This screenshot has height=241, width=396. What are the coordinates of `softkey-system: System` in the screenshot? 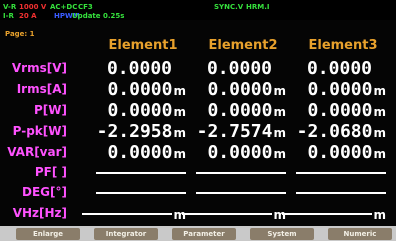 It's located at (282, 234).